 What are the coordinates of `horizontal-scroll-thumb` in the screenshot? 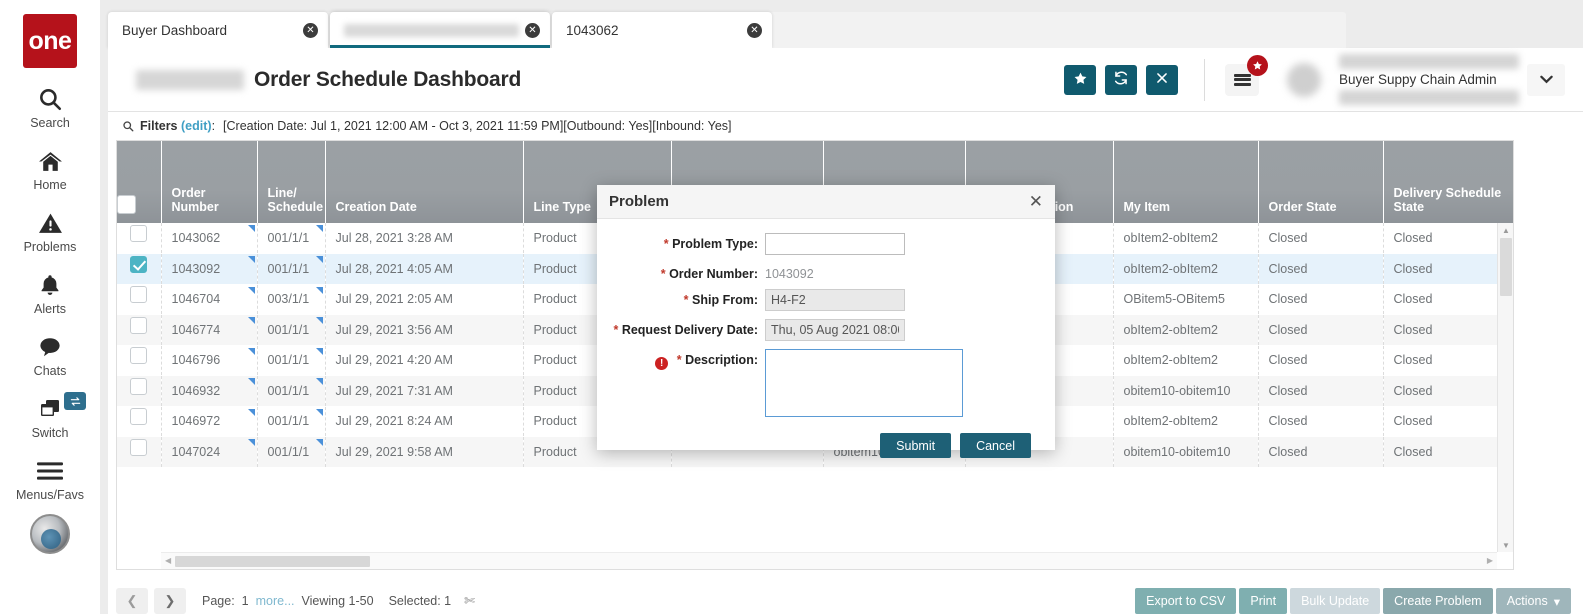 It's located at (272, 561).